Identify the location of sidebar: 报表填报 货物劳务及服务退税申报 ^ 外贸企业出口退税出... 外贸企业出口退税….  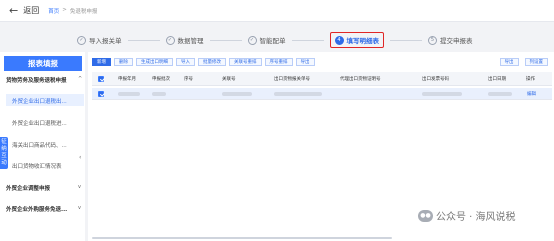
(42, 146).